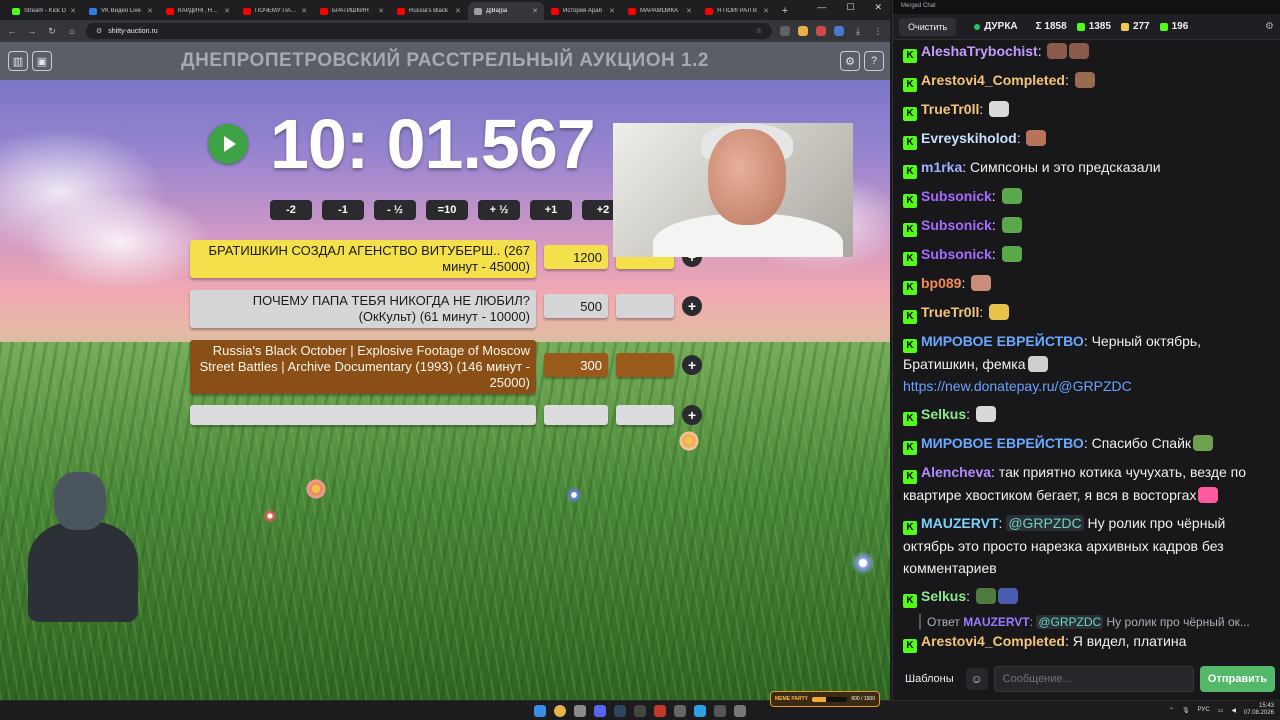  Describe the element at coordinates (540, 710) in the screenshot. I see `windows-start-icon` at that location.